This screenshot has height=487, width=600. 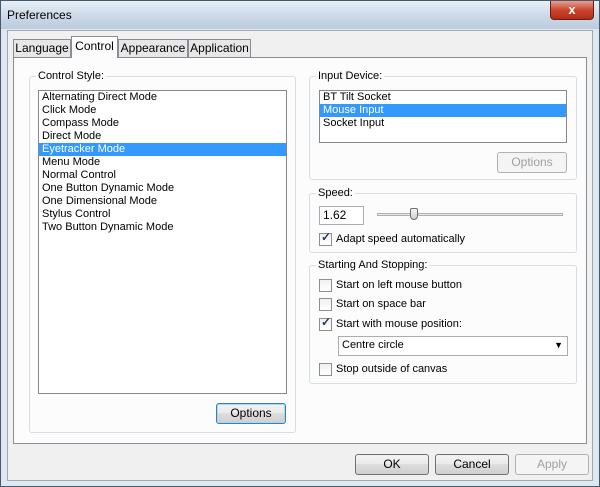 I want to click on speed-input: 1.62, so click(x=341, y=215).